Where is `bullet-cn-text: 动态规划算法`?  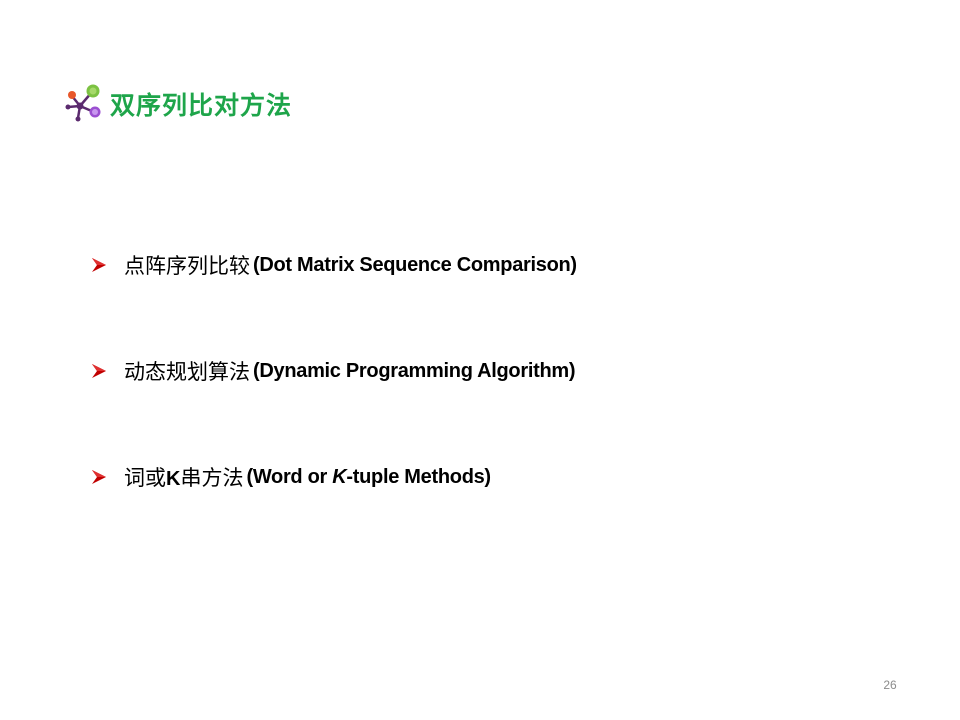
bullet-cn-text: 动态规划算法 is located at coordinates (187, 372).